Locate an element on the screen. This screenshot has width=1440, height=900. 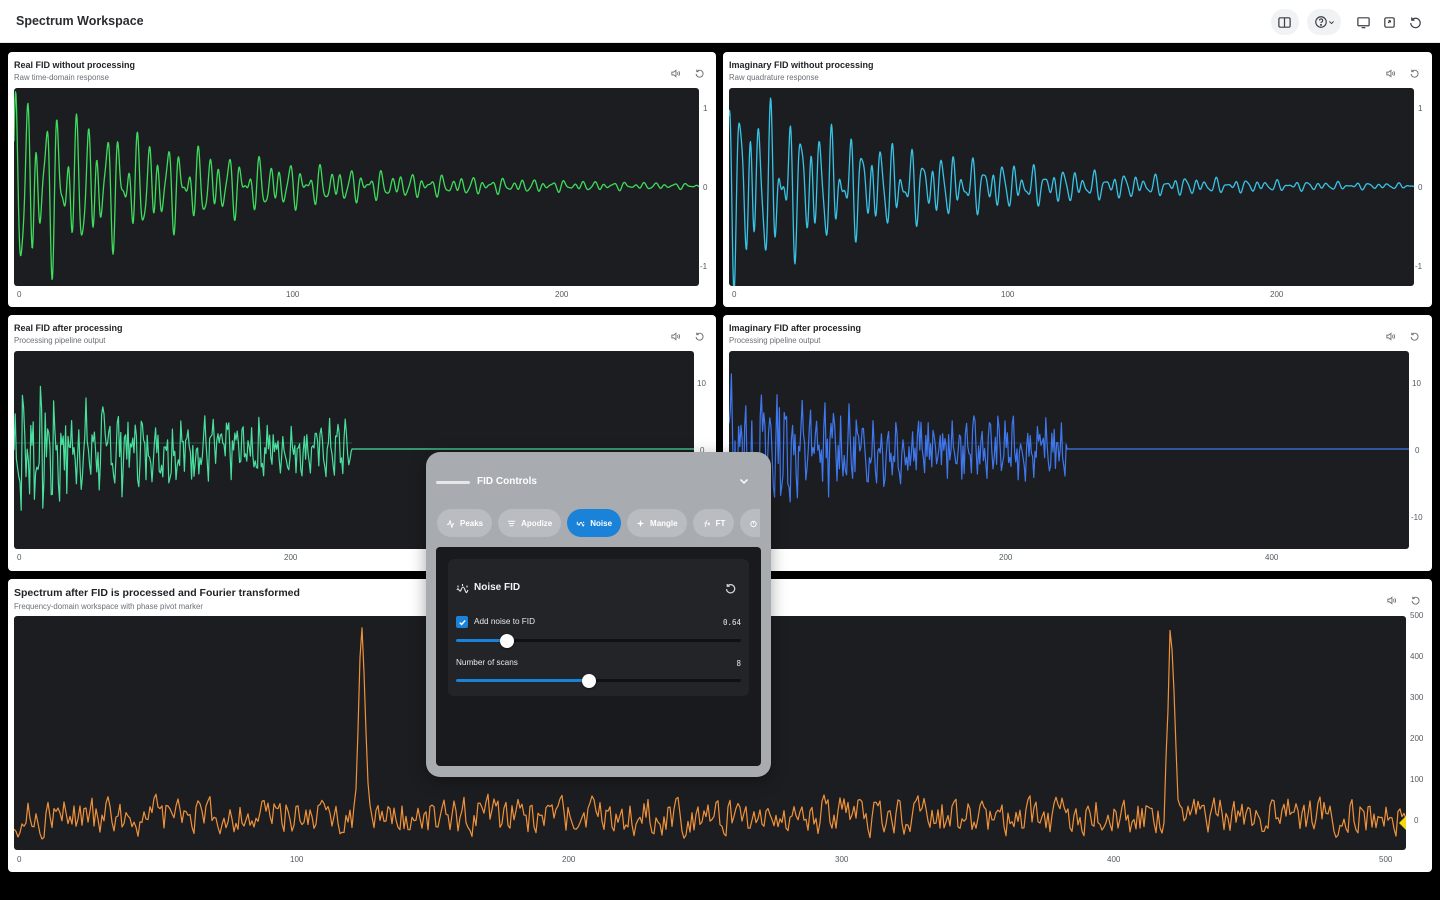
tab-mangle: Mangle is located at coordinates (657, 523).